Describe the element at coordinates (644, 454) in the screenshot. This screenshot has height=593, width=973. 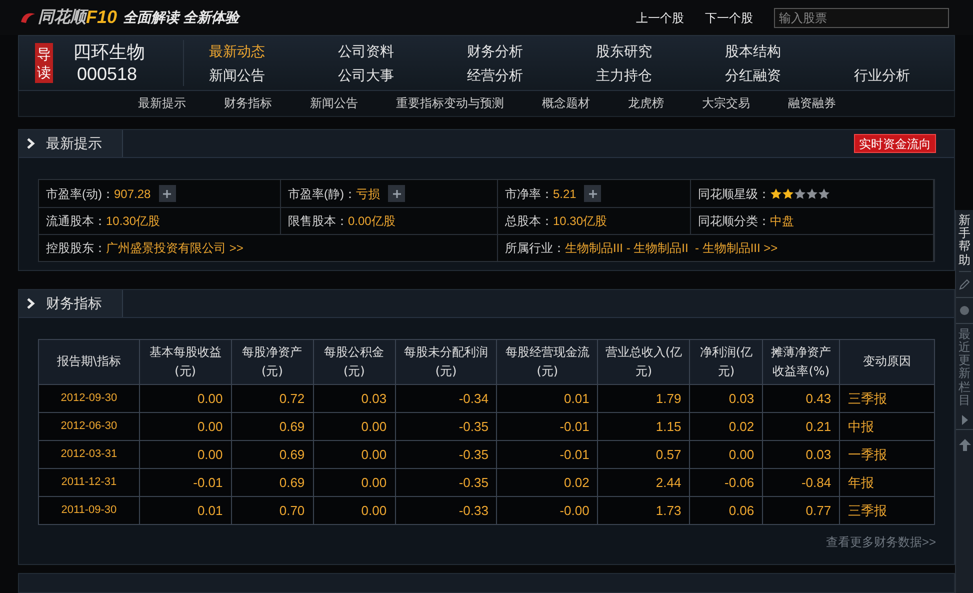
I see `table-cell: 0.57` at that location.